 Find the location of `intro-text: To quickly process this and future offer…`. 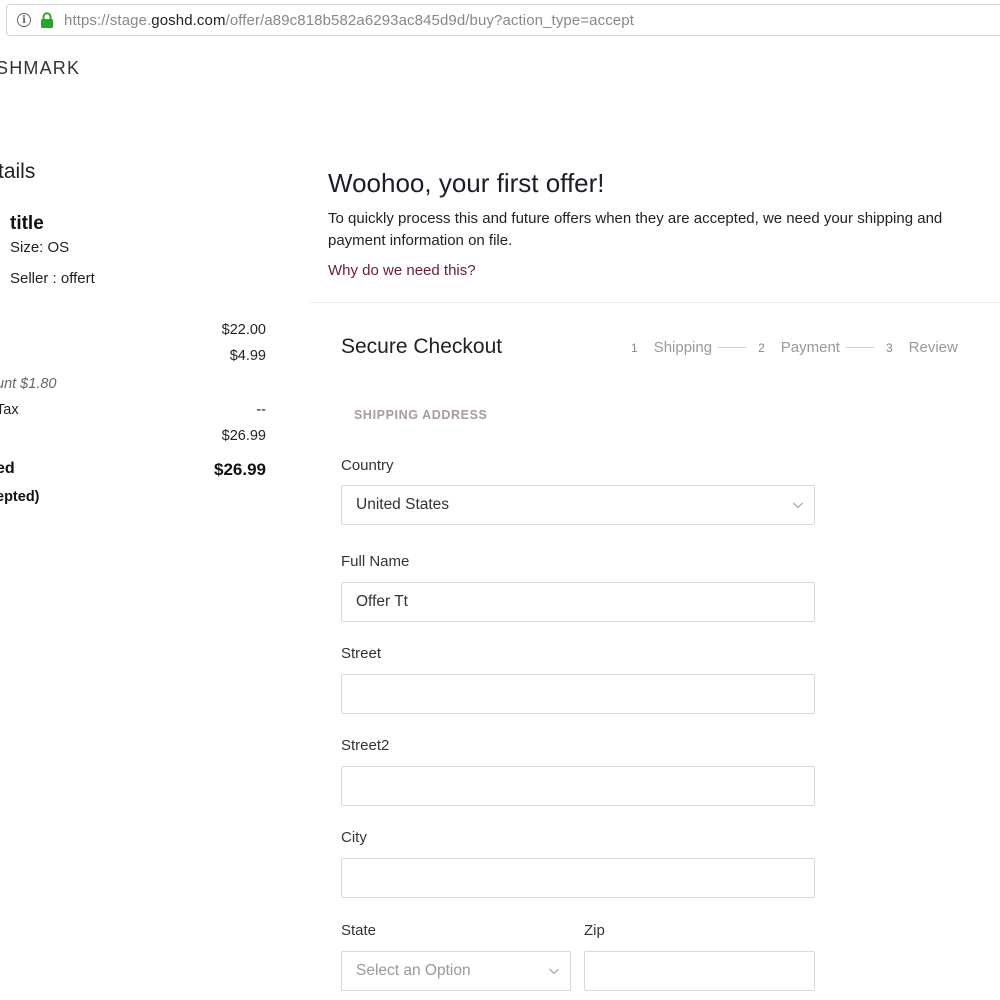

intro-text: To quickly process this and future offer… is located at coordinates (635, 229).